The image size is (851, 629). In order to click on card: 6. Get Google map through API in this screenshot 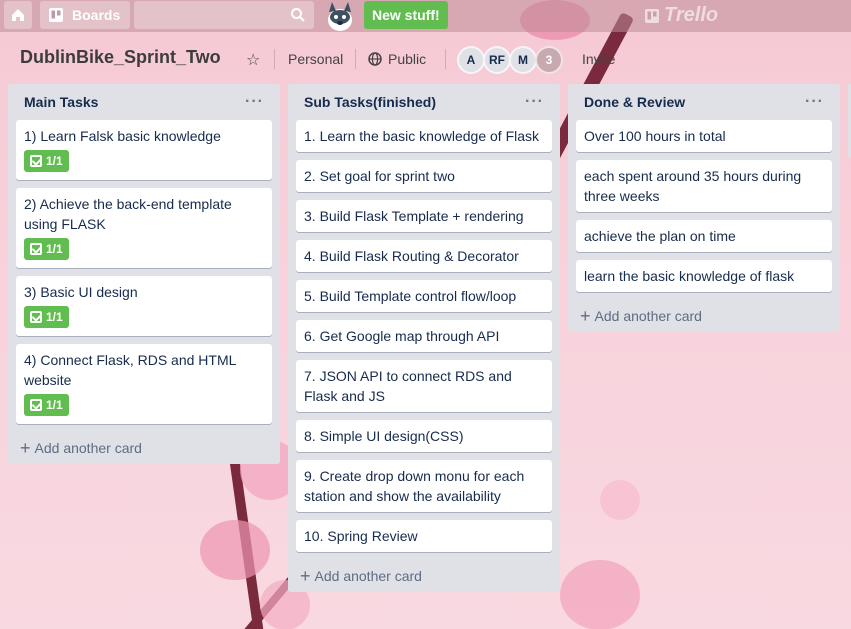, I will do `click(424, 336)`.